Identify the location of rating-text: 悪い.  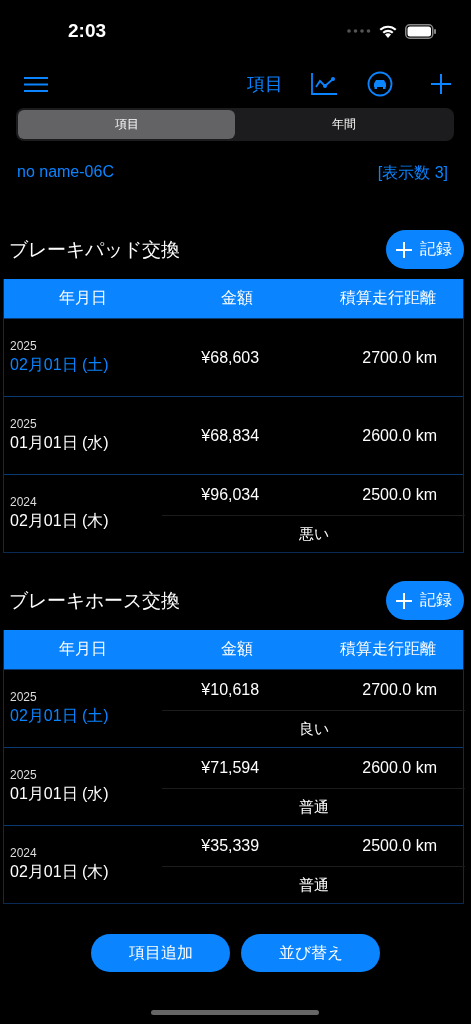
(313, 533).